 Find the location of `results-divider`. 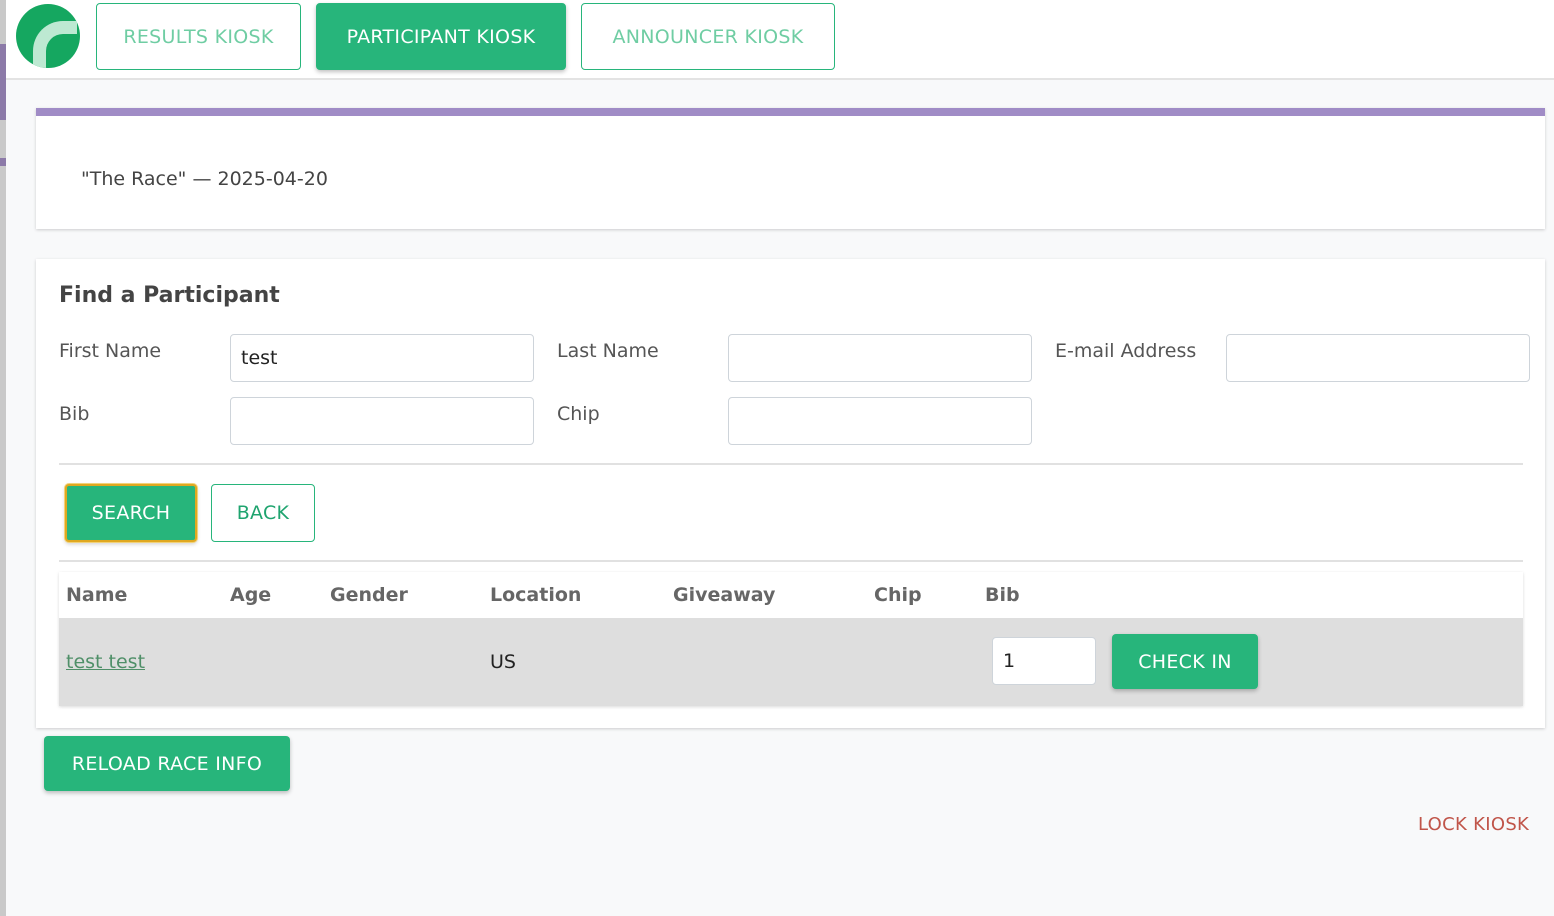

results-divider is located at coordinates (791, 561).